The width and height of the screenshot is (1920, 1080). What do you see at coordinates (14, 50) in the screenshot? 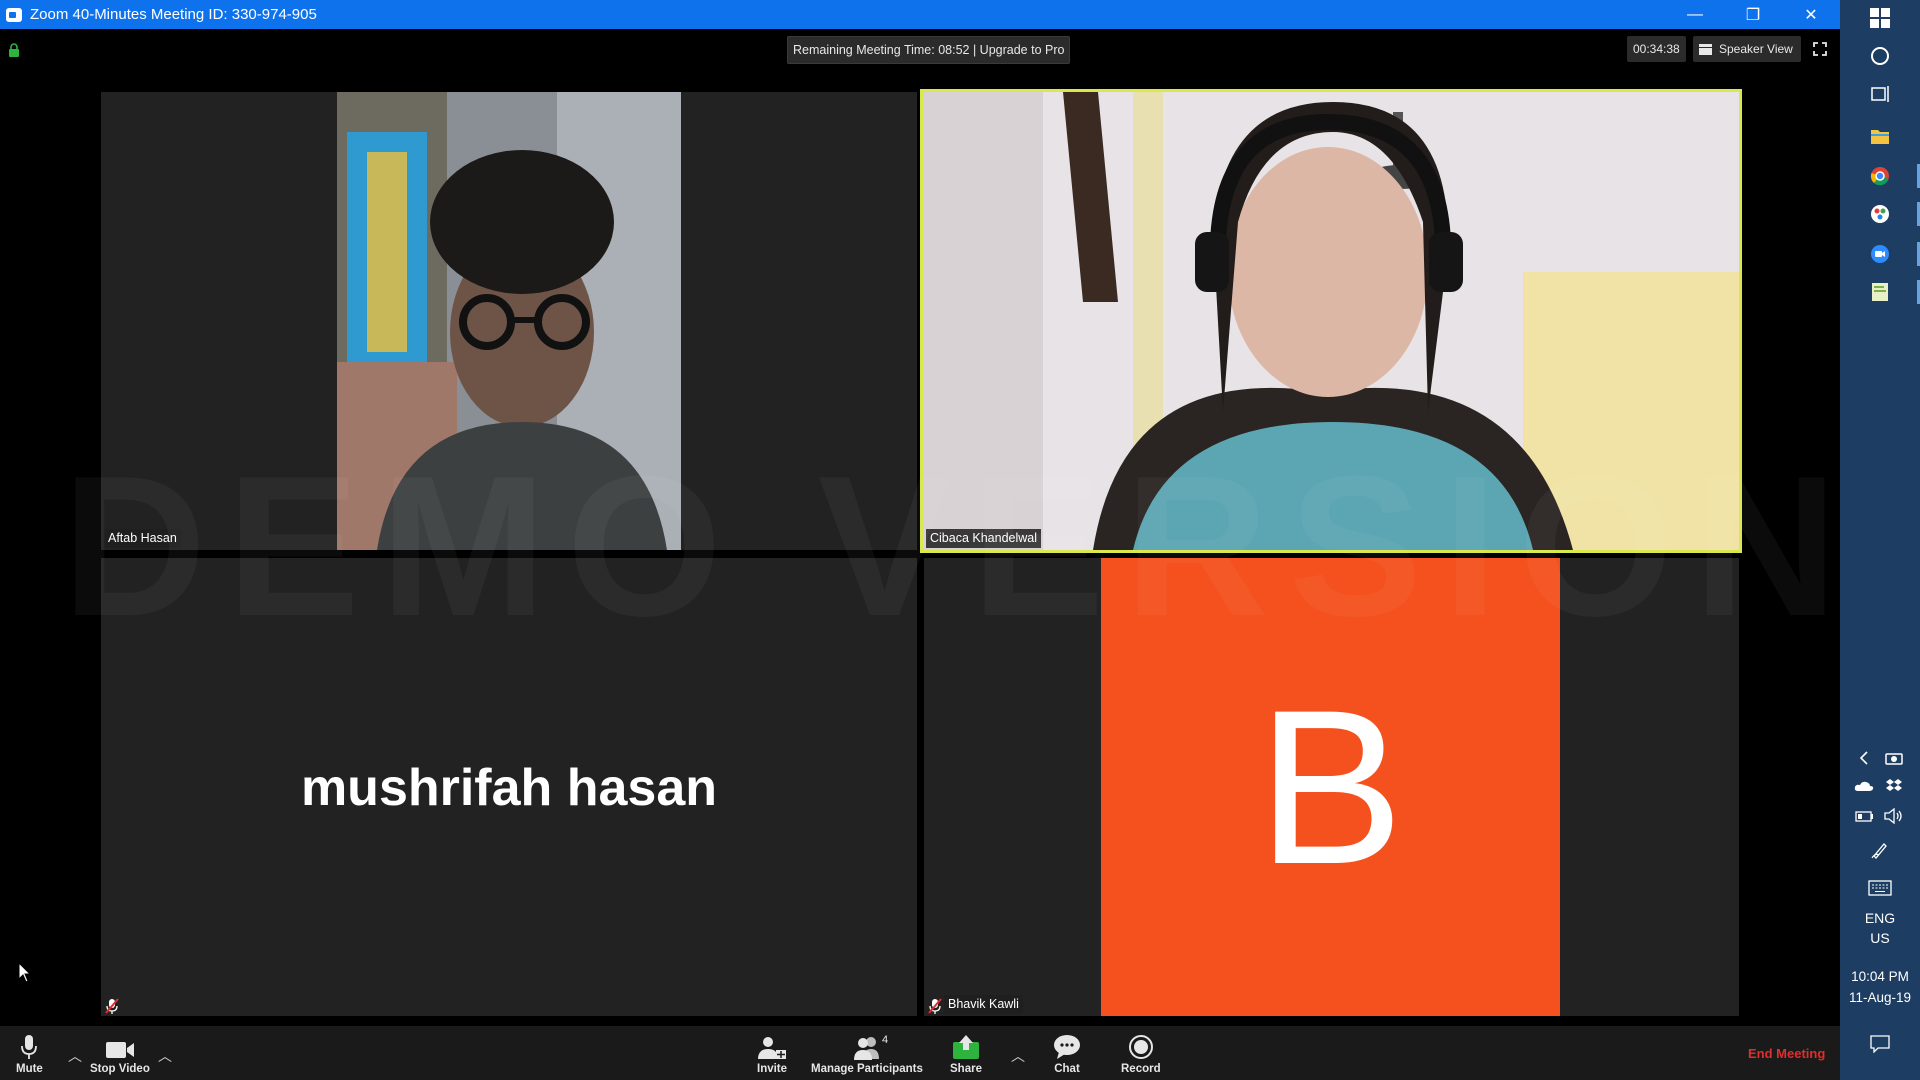
I see `encryption-lock-icon` at bounding box center [14, 50].